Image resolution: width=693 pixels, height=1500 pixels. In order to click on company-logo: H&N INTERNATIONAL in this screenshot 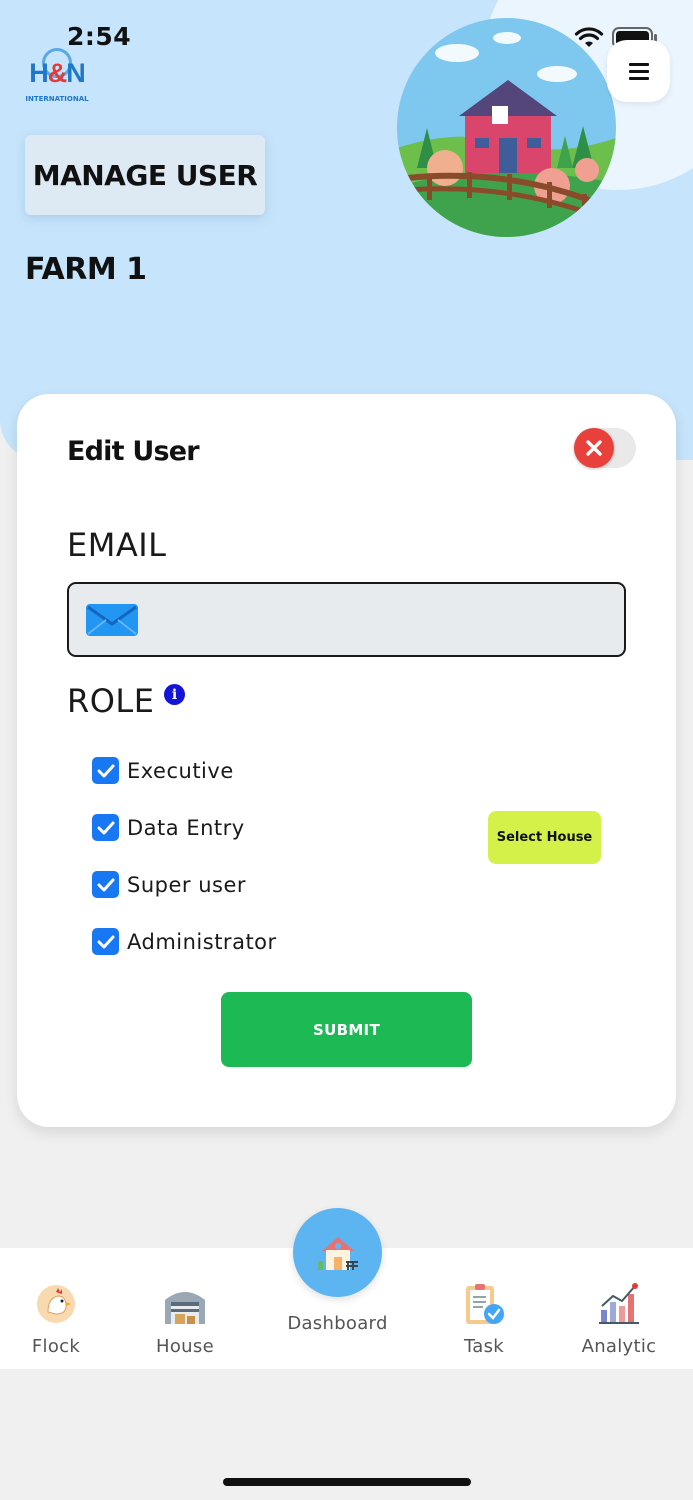, I will do `click(57, 77)`.